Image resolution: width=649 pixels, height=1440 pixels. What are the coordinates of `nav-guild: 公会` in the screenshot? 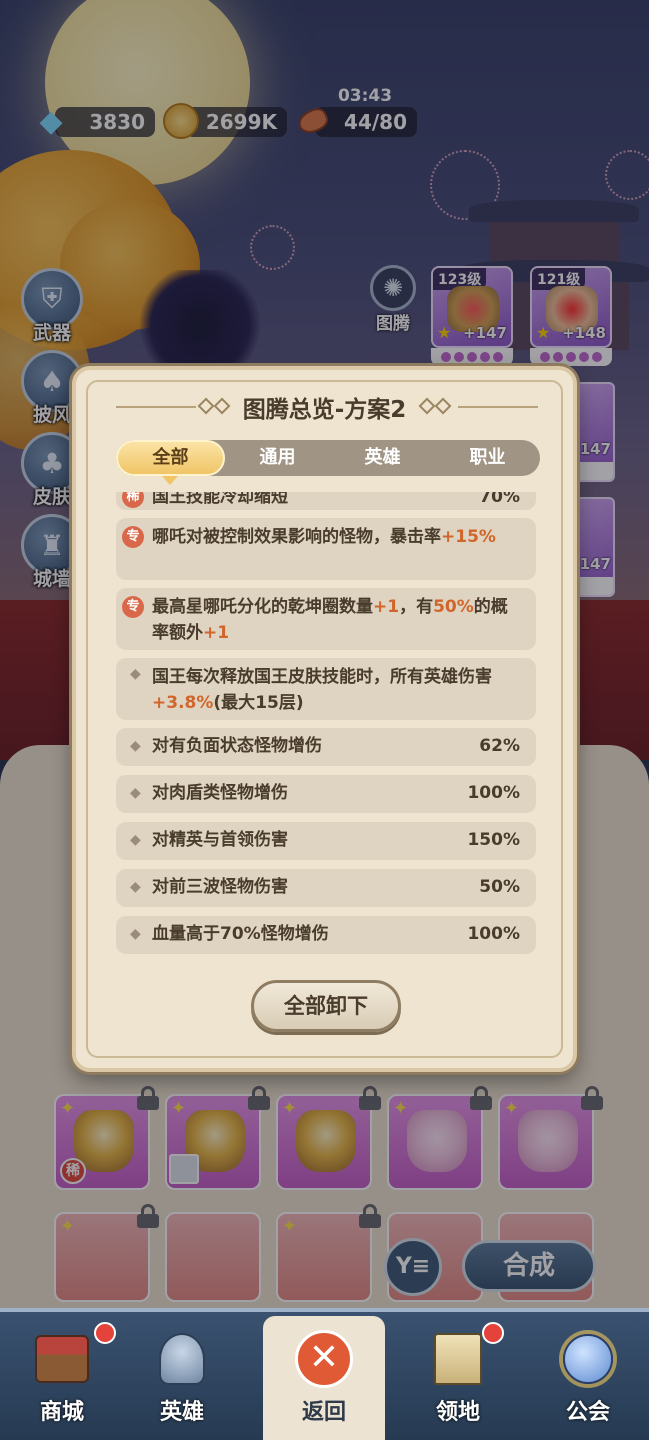 It's located at (588, 1378).